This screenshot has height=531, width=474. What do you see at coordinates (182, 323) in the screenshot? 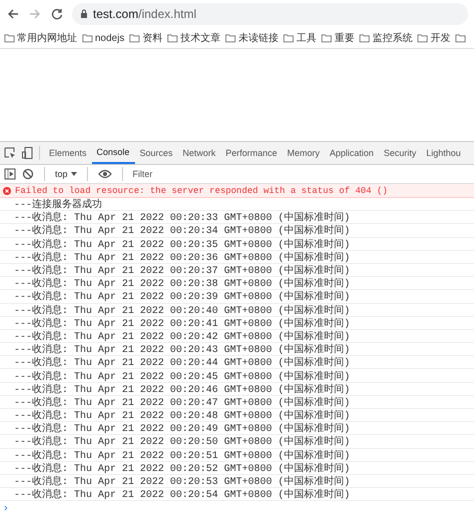
I see `log-message: ---收消息: Thu Apr 21 2022 00:20:41 GMT+0800 (中国标准时间)` at bounding box center [182, 323].